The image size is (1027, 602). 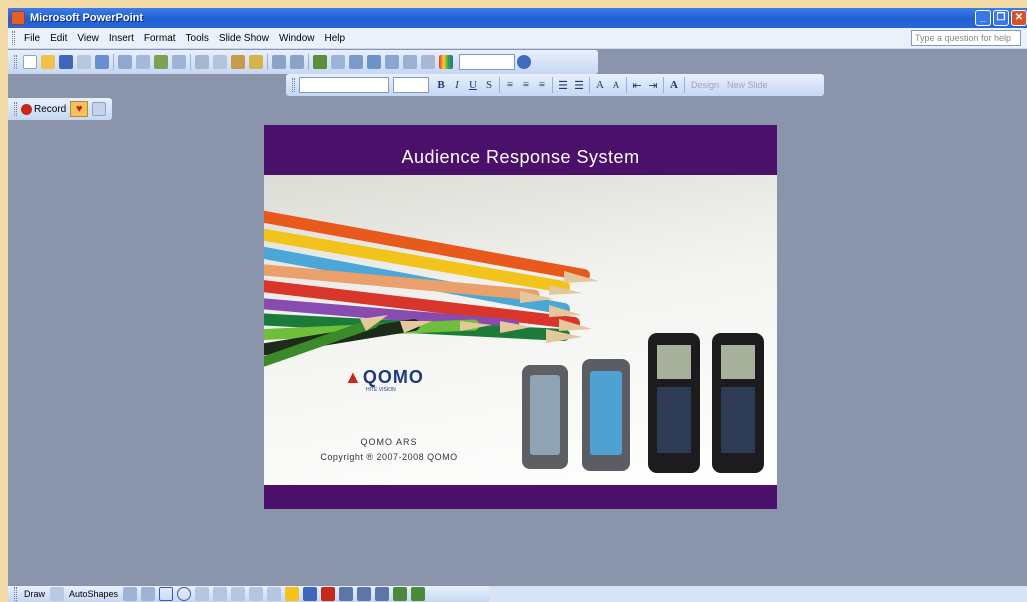 What do you see at coordinates (320, 62) in the screenshot?
I see `insert-chart-icon` at bounding box center [320, 62].